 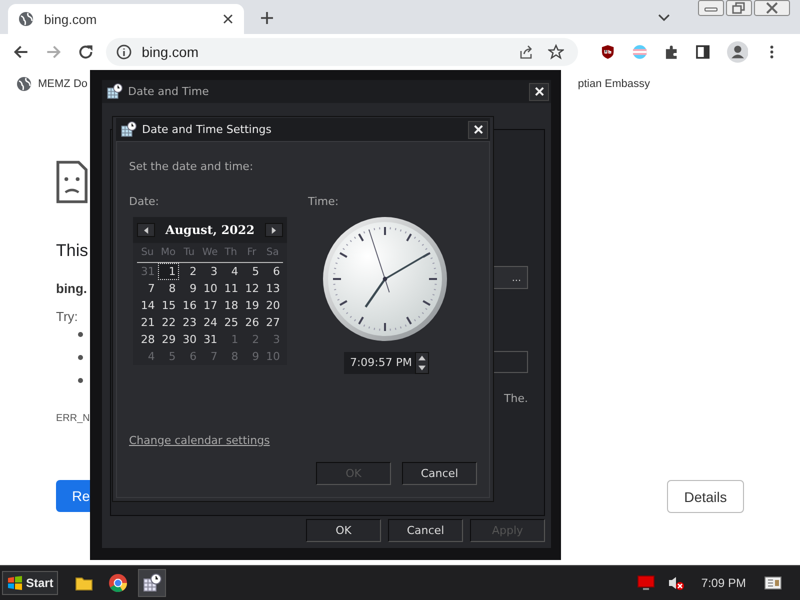 What do you see at coordinates (556, 52) in the screenshot?
I see `star-icon` at bounding box center [556, 52].